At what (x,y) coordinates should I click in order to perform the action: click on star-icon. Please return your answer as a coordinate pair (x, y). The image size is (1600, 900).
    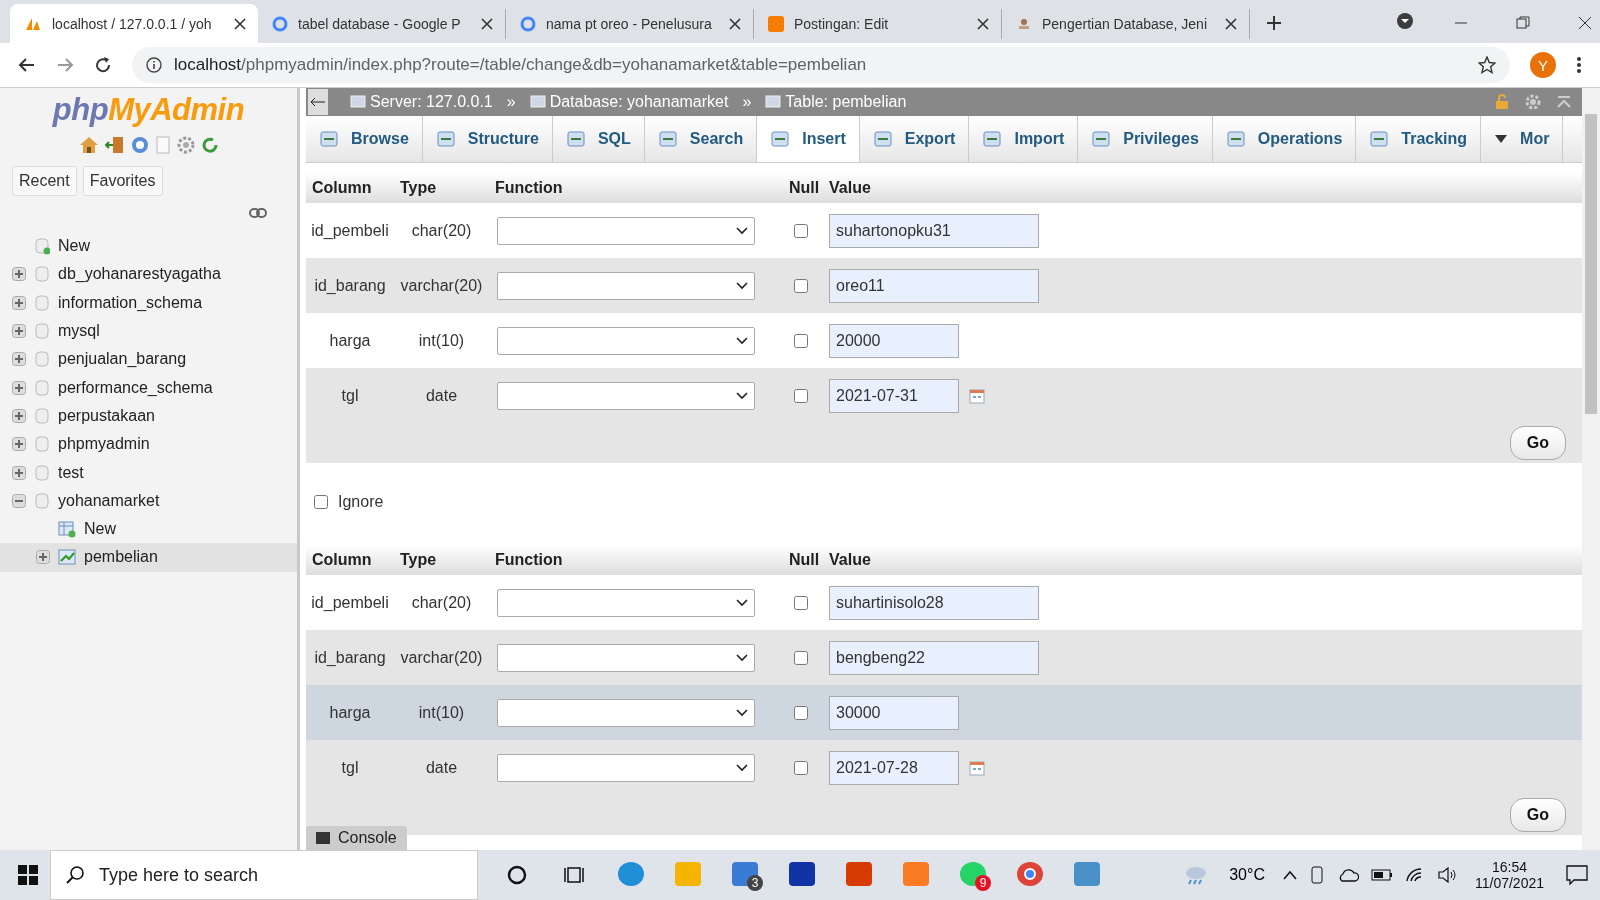
    Looking at the image, I should click on (1487, 65).